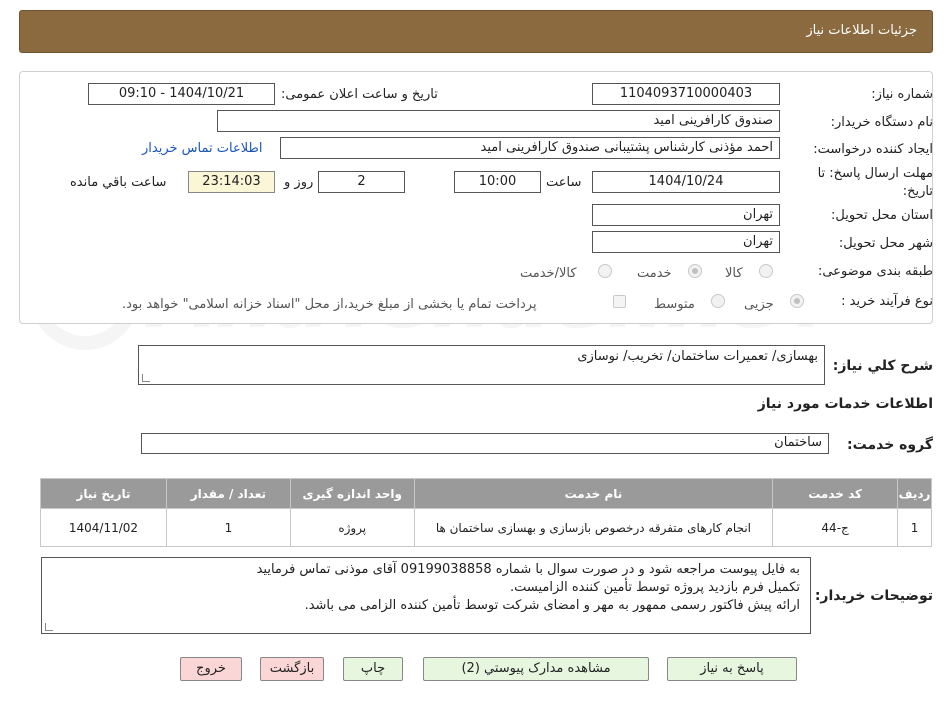 The width and height of the screenshot is (951, 703). I want to click on print-button: چاپ, so click(373, 669).